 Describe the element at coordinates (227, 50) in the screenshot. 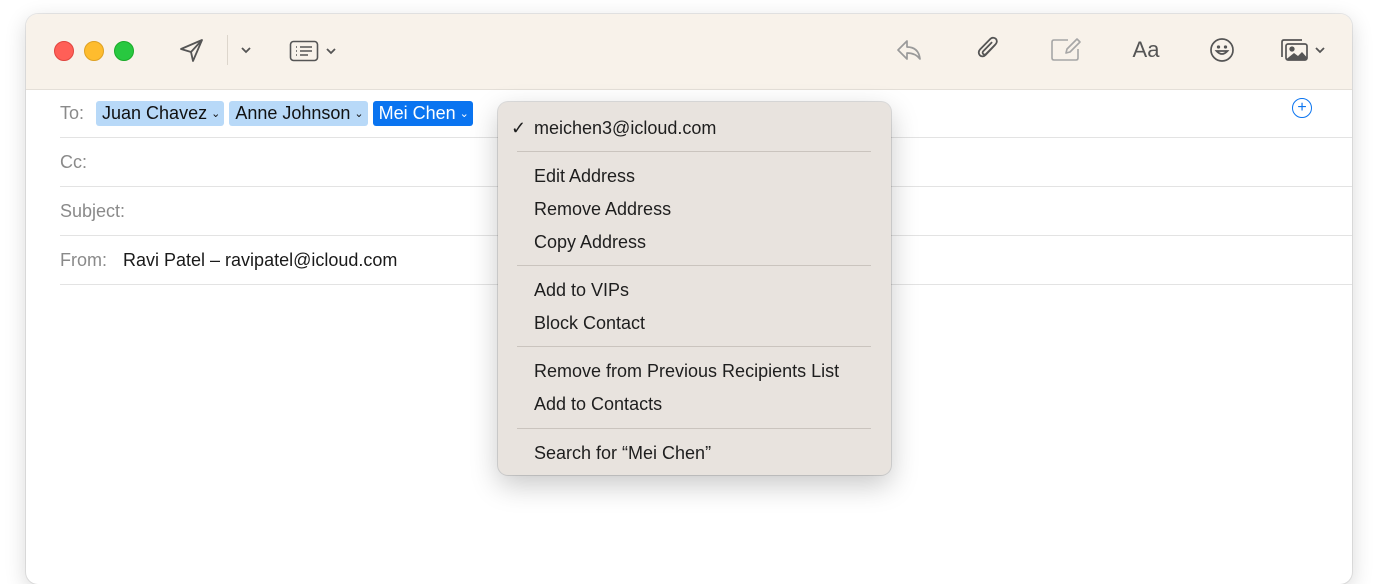

I see `toolbar-separator` at that location.